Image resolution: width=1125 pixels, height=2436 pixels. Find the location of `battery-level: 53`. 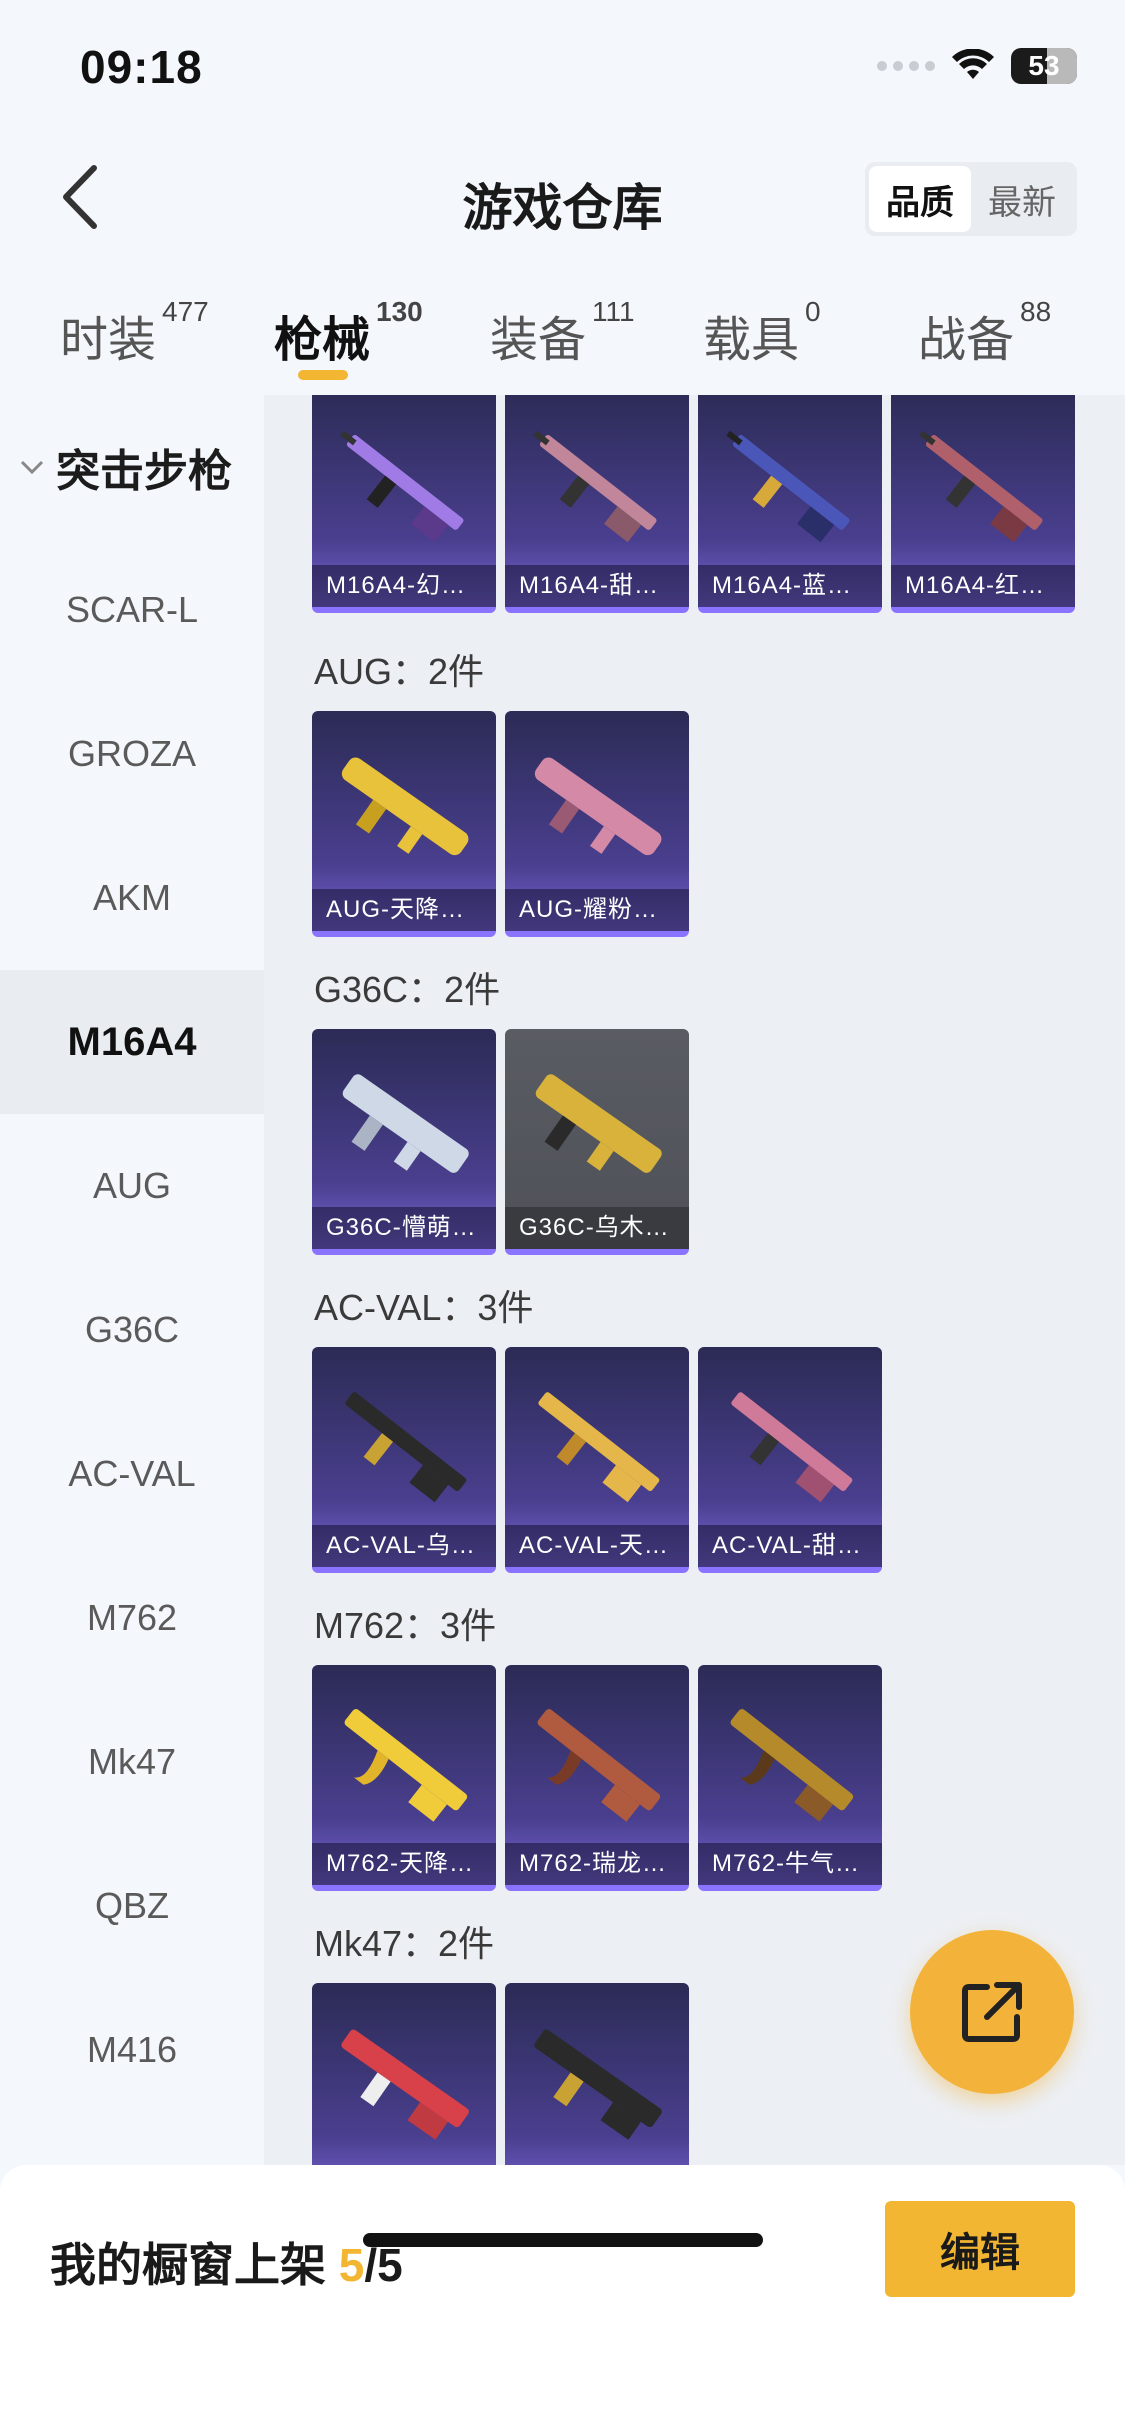

battery-level: 53 is located at coordinates (1044, 65).